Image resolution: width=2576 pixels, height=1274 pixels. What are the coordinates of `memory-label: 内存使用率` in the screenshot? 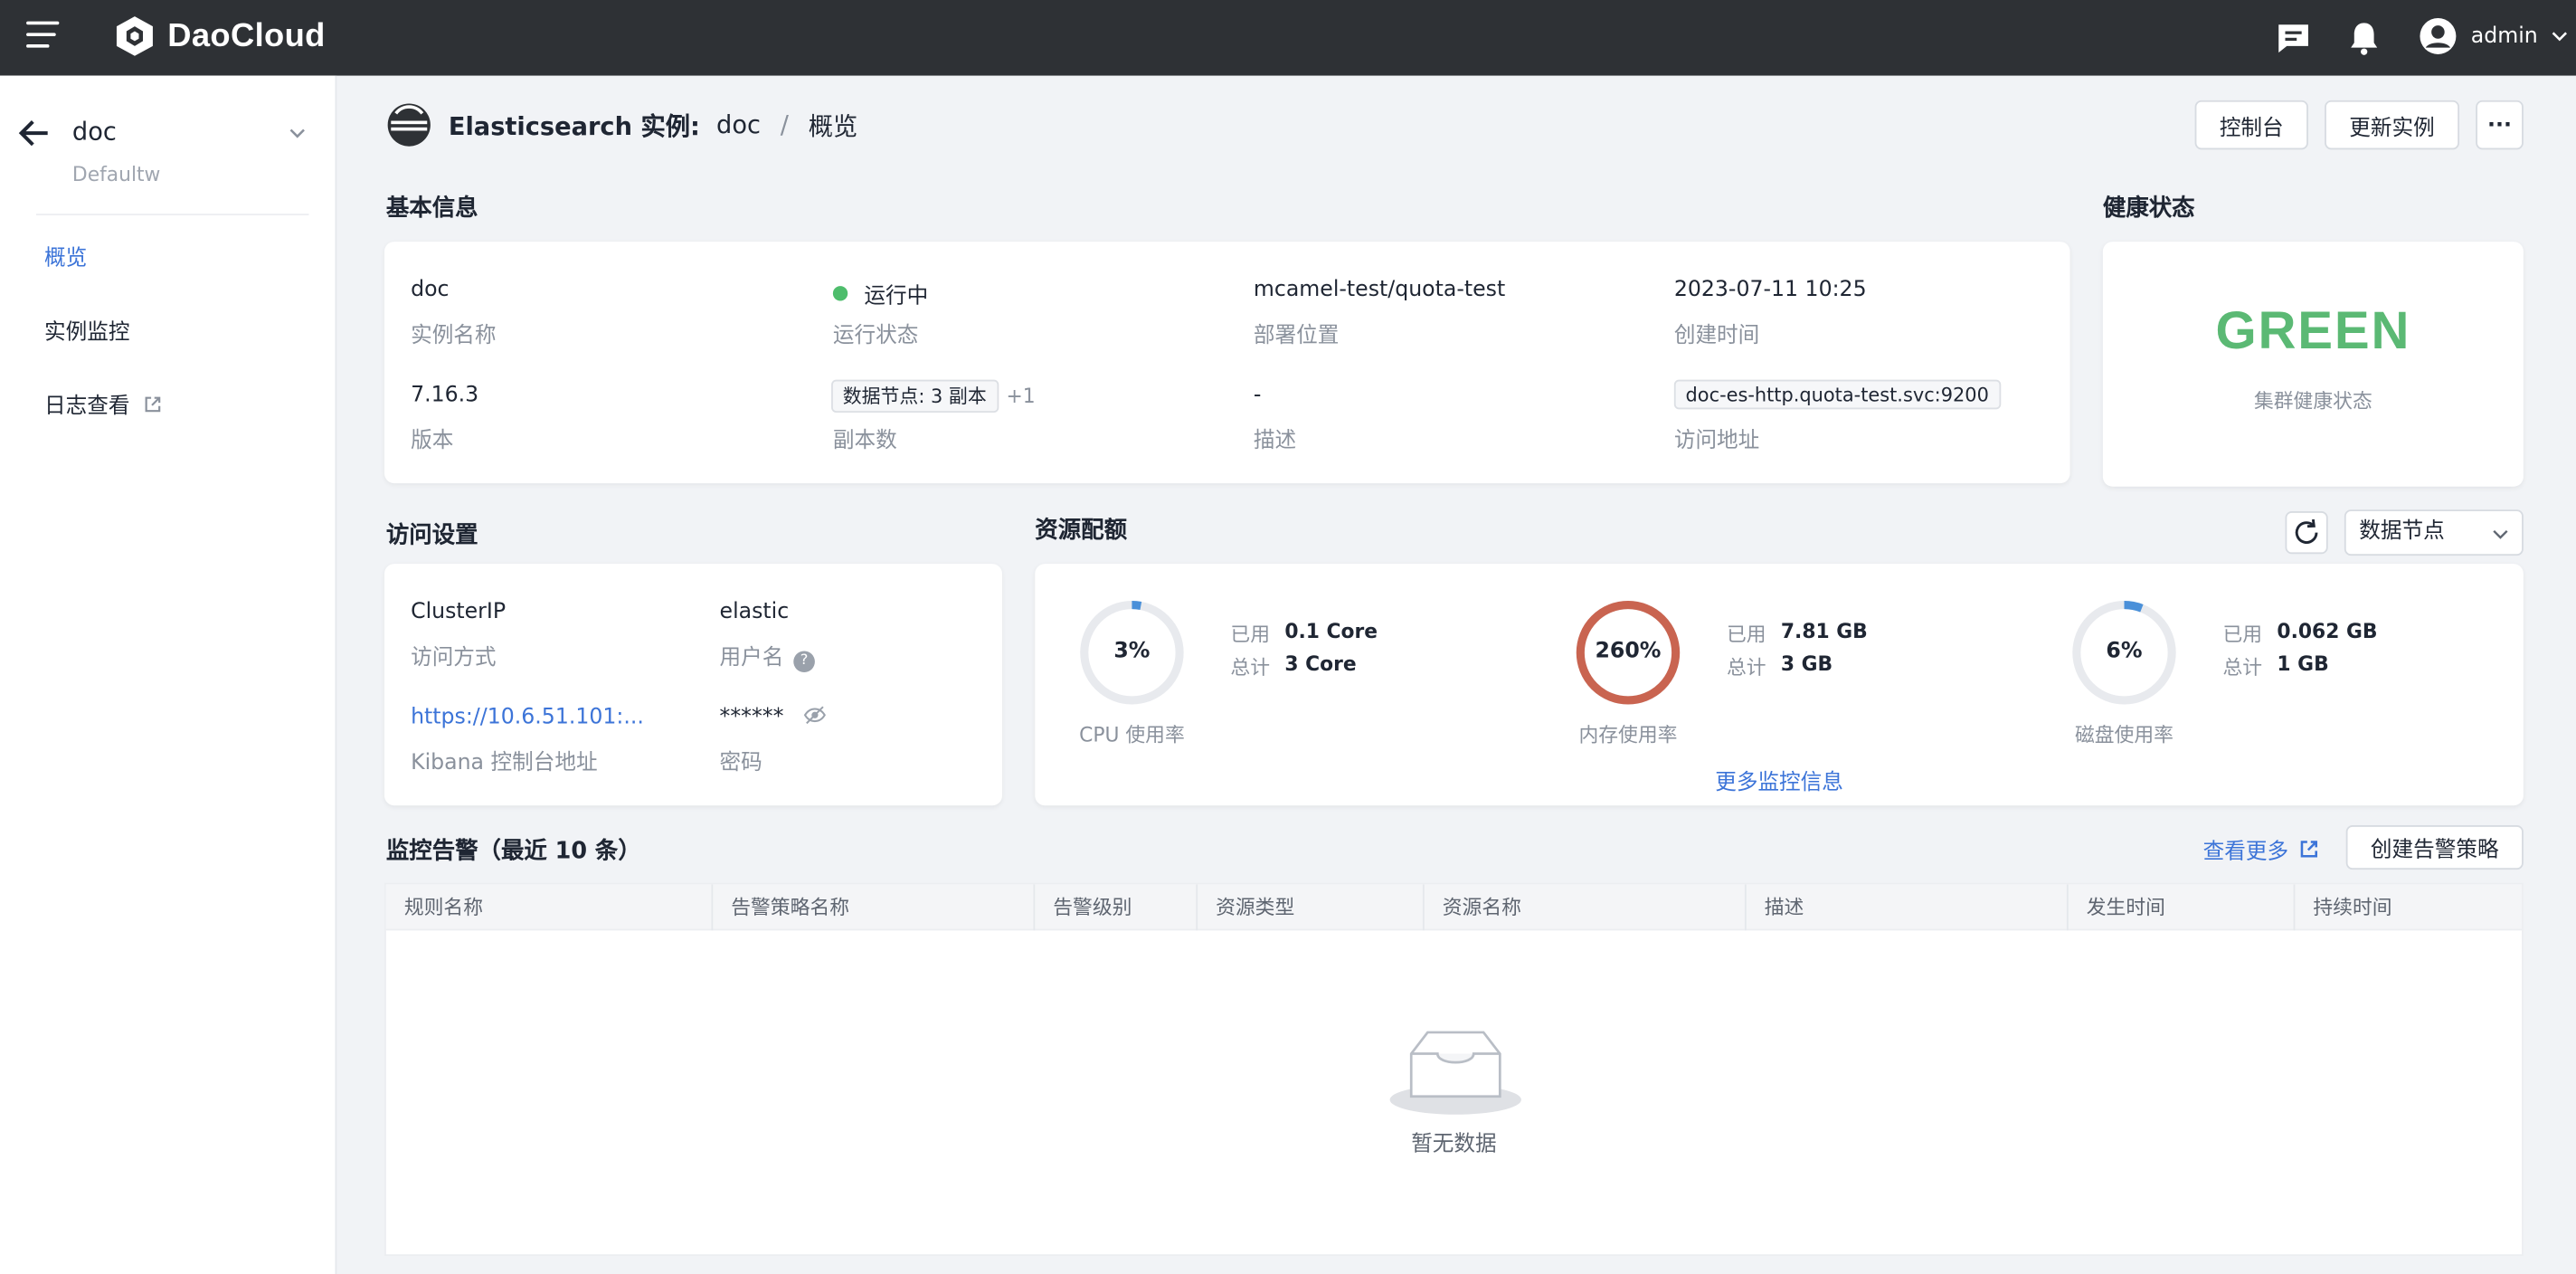 It's located at (1628, 734).